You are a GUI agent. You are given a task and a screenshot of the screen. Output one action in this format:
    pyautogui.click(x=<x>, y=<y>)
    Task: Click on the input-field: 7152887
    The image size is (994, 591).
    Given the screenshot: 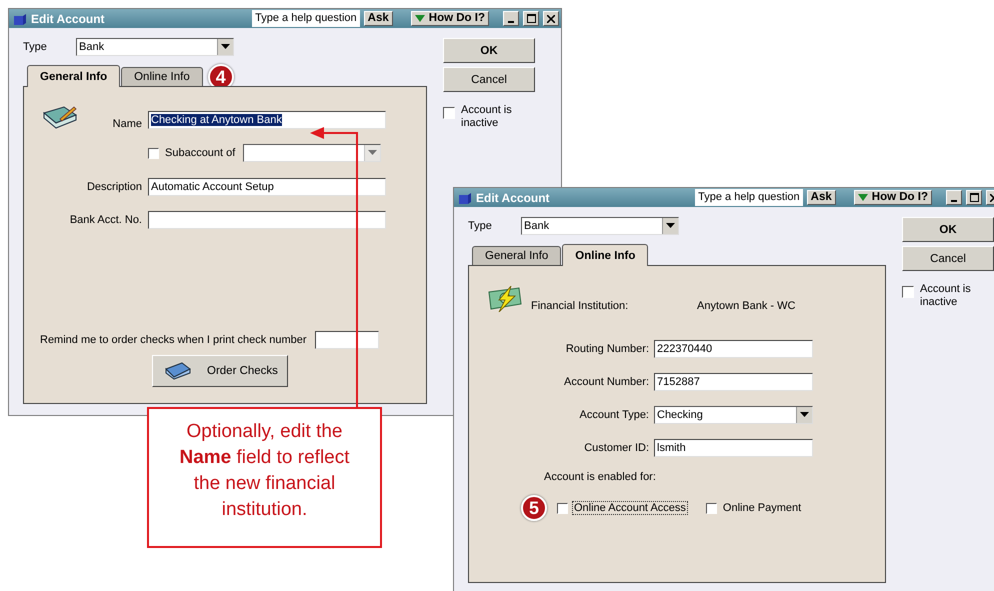 What is the action you would take?
    pyautogui.click(x=733, y=382)
    